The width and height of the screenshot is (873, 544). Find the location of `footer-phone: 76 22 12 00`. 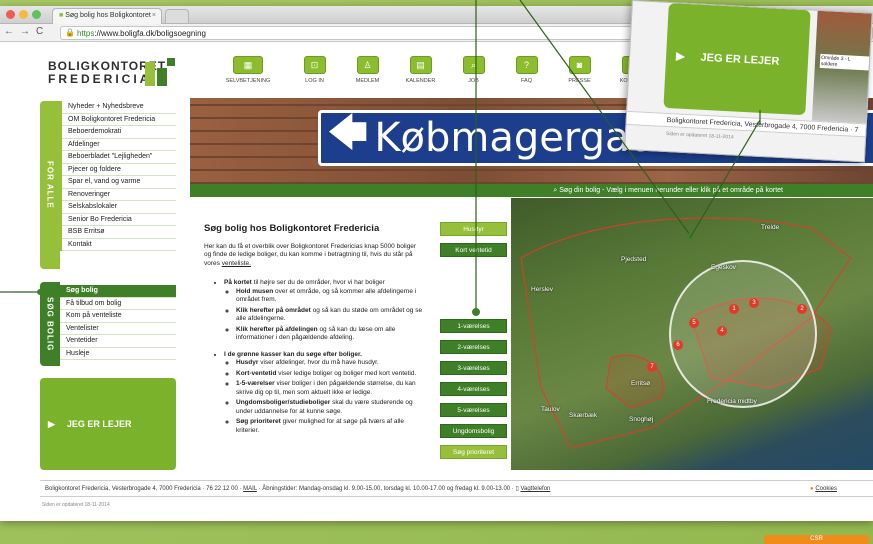

footer-phone: 76 22 12 00 is located at coordinates (222, 489).